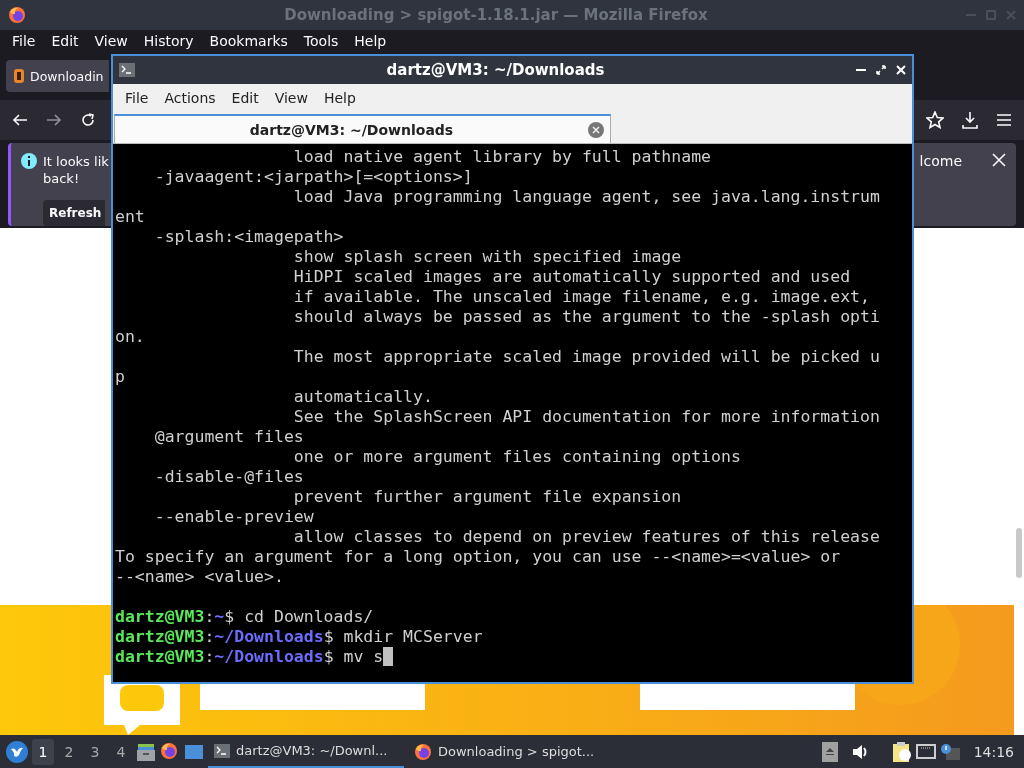  What do you see at coordinates (19, 76) in the screenshot?
I see `favicon-icon` at bounding box center [19, 76].